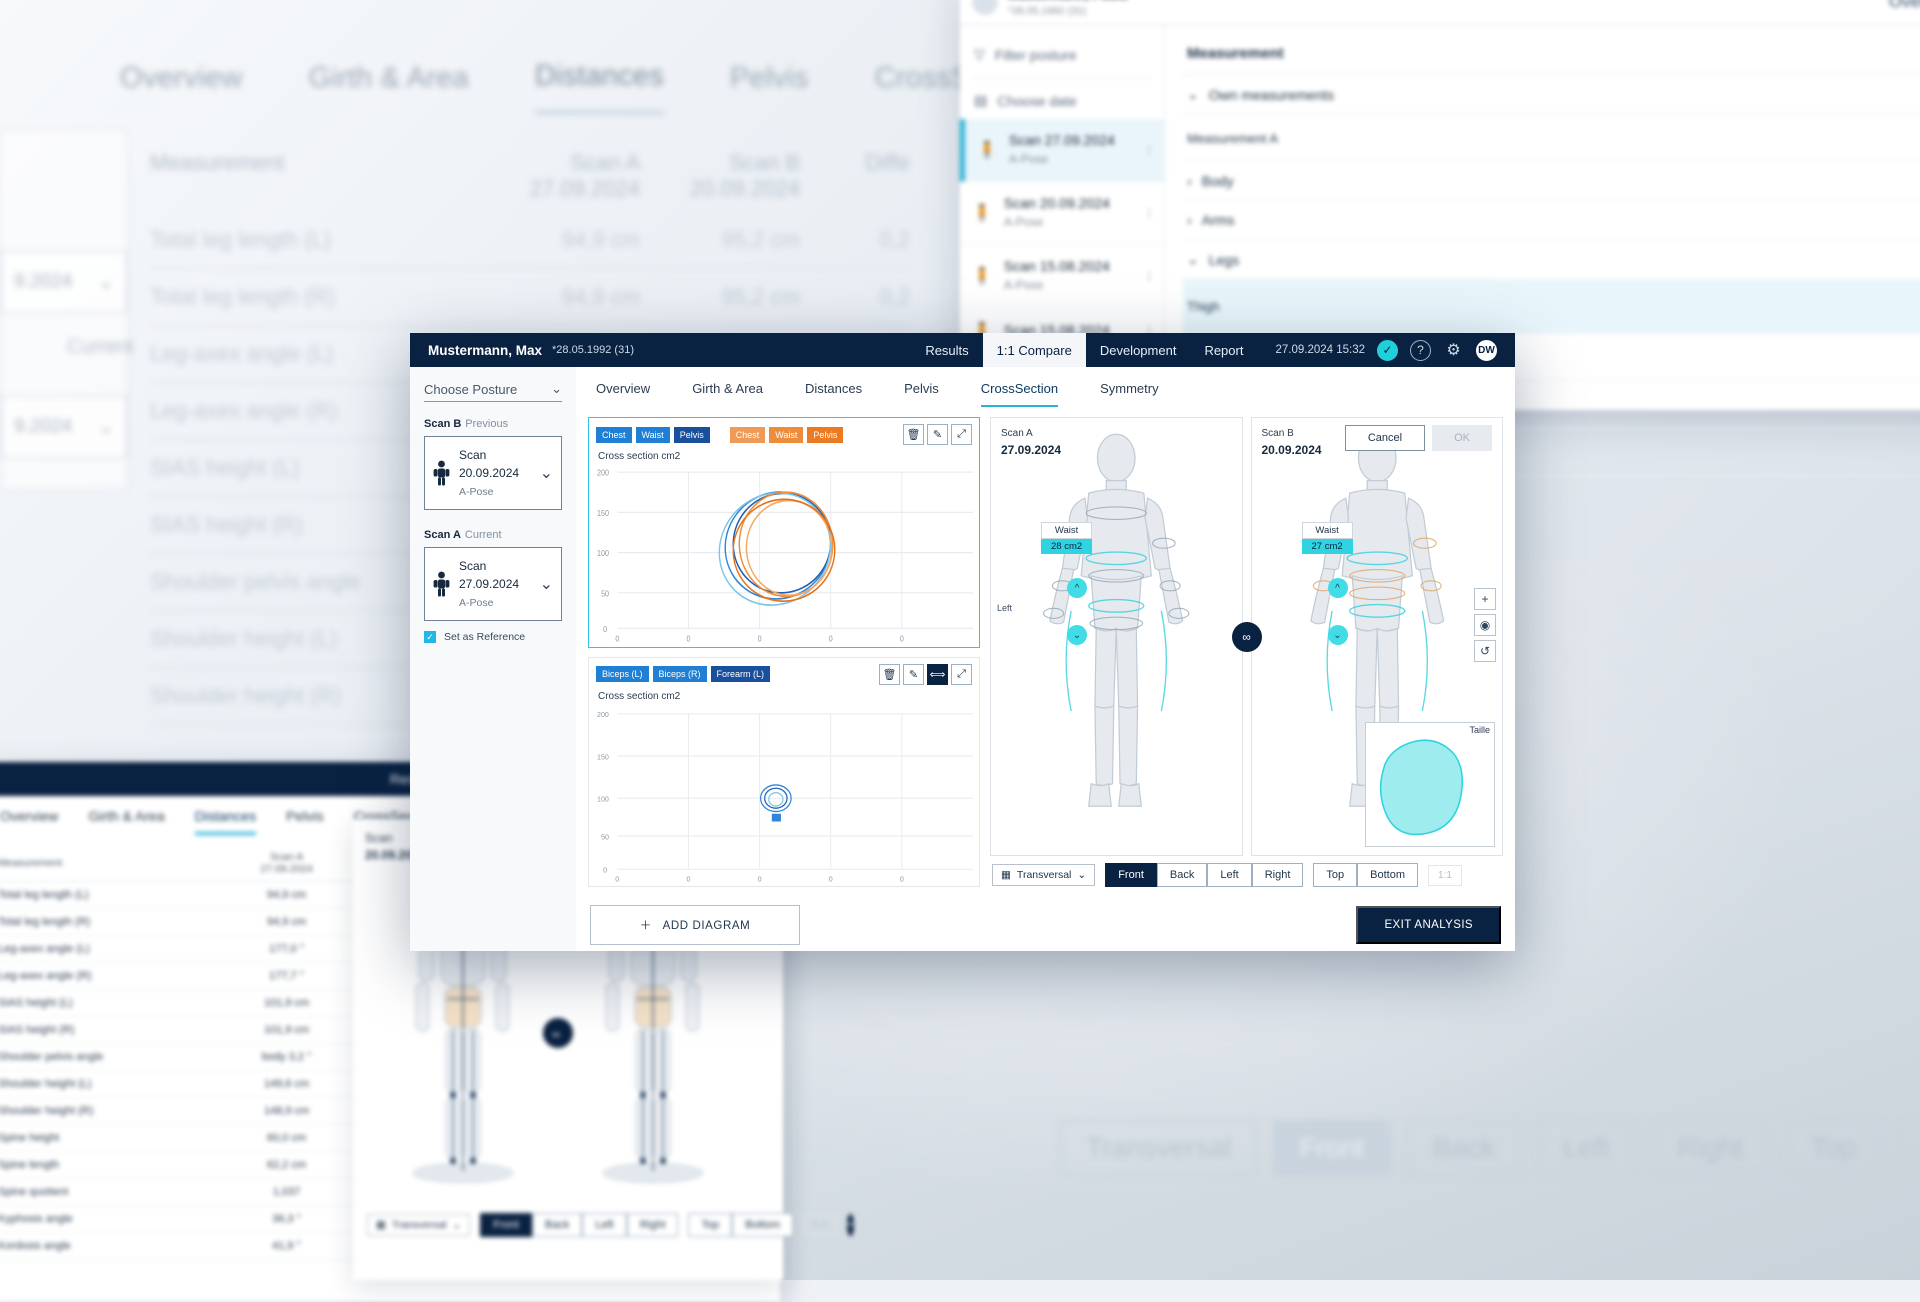 The image size is (1920, 1302). Describe the element at coordinates (1327, 538) in the screenshot. I see `waist-tag-b: Waist 27 cm2` at that location.